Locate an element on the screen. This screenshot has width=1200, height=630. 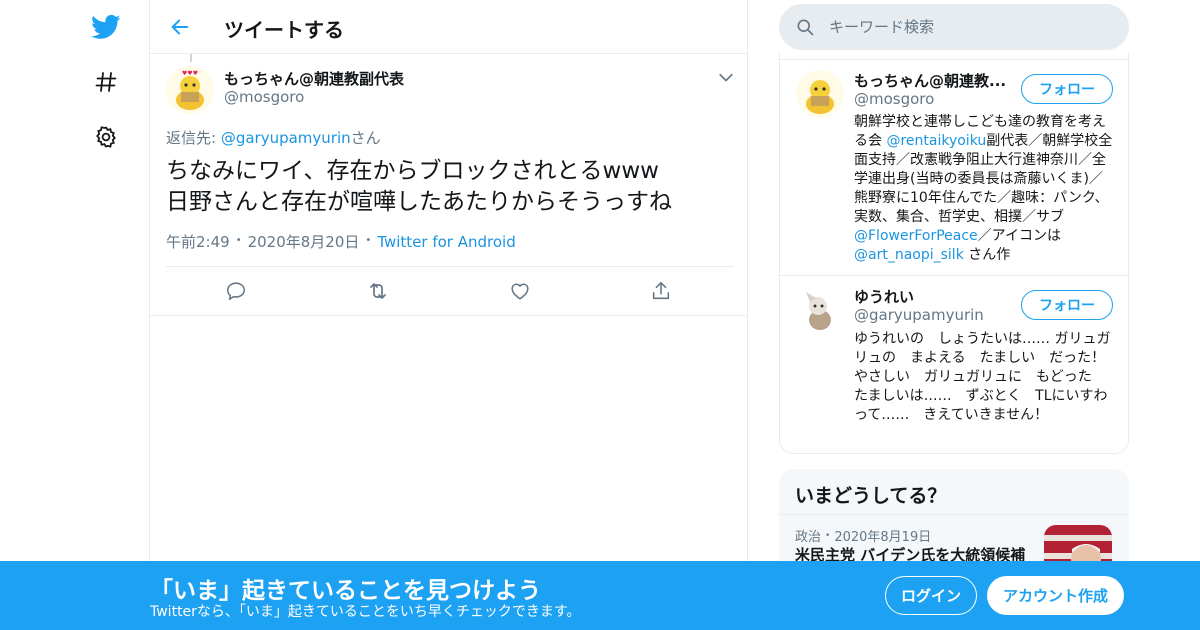
tweet-time: 午前2:49 is located at coordinates (198, 242).